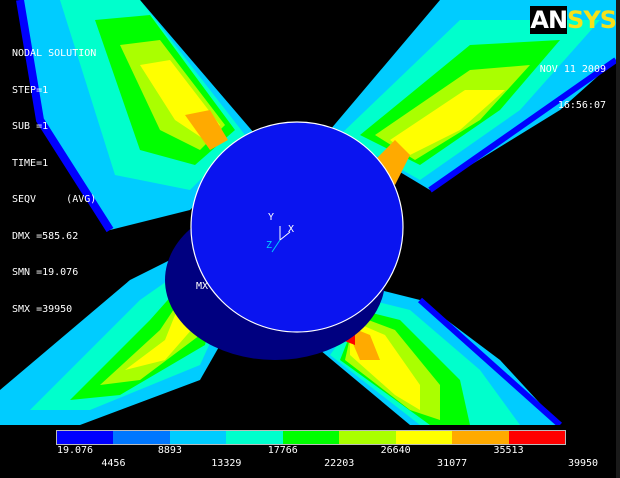 This screenshot has width=620, height=478. Describe the element at coordinates (30, 90) in the screenshot. I see `info-line-step: STEP=1` at that location.